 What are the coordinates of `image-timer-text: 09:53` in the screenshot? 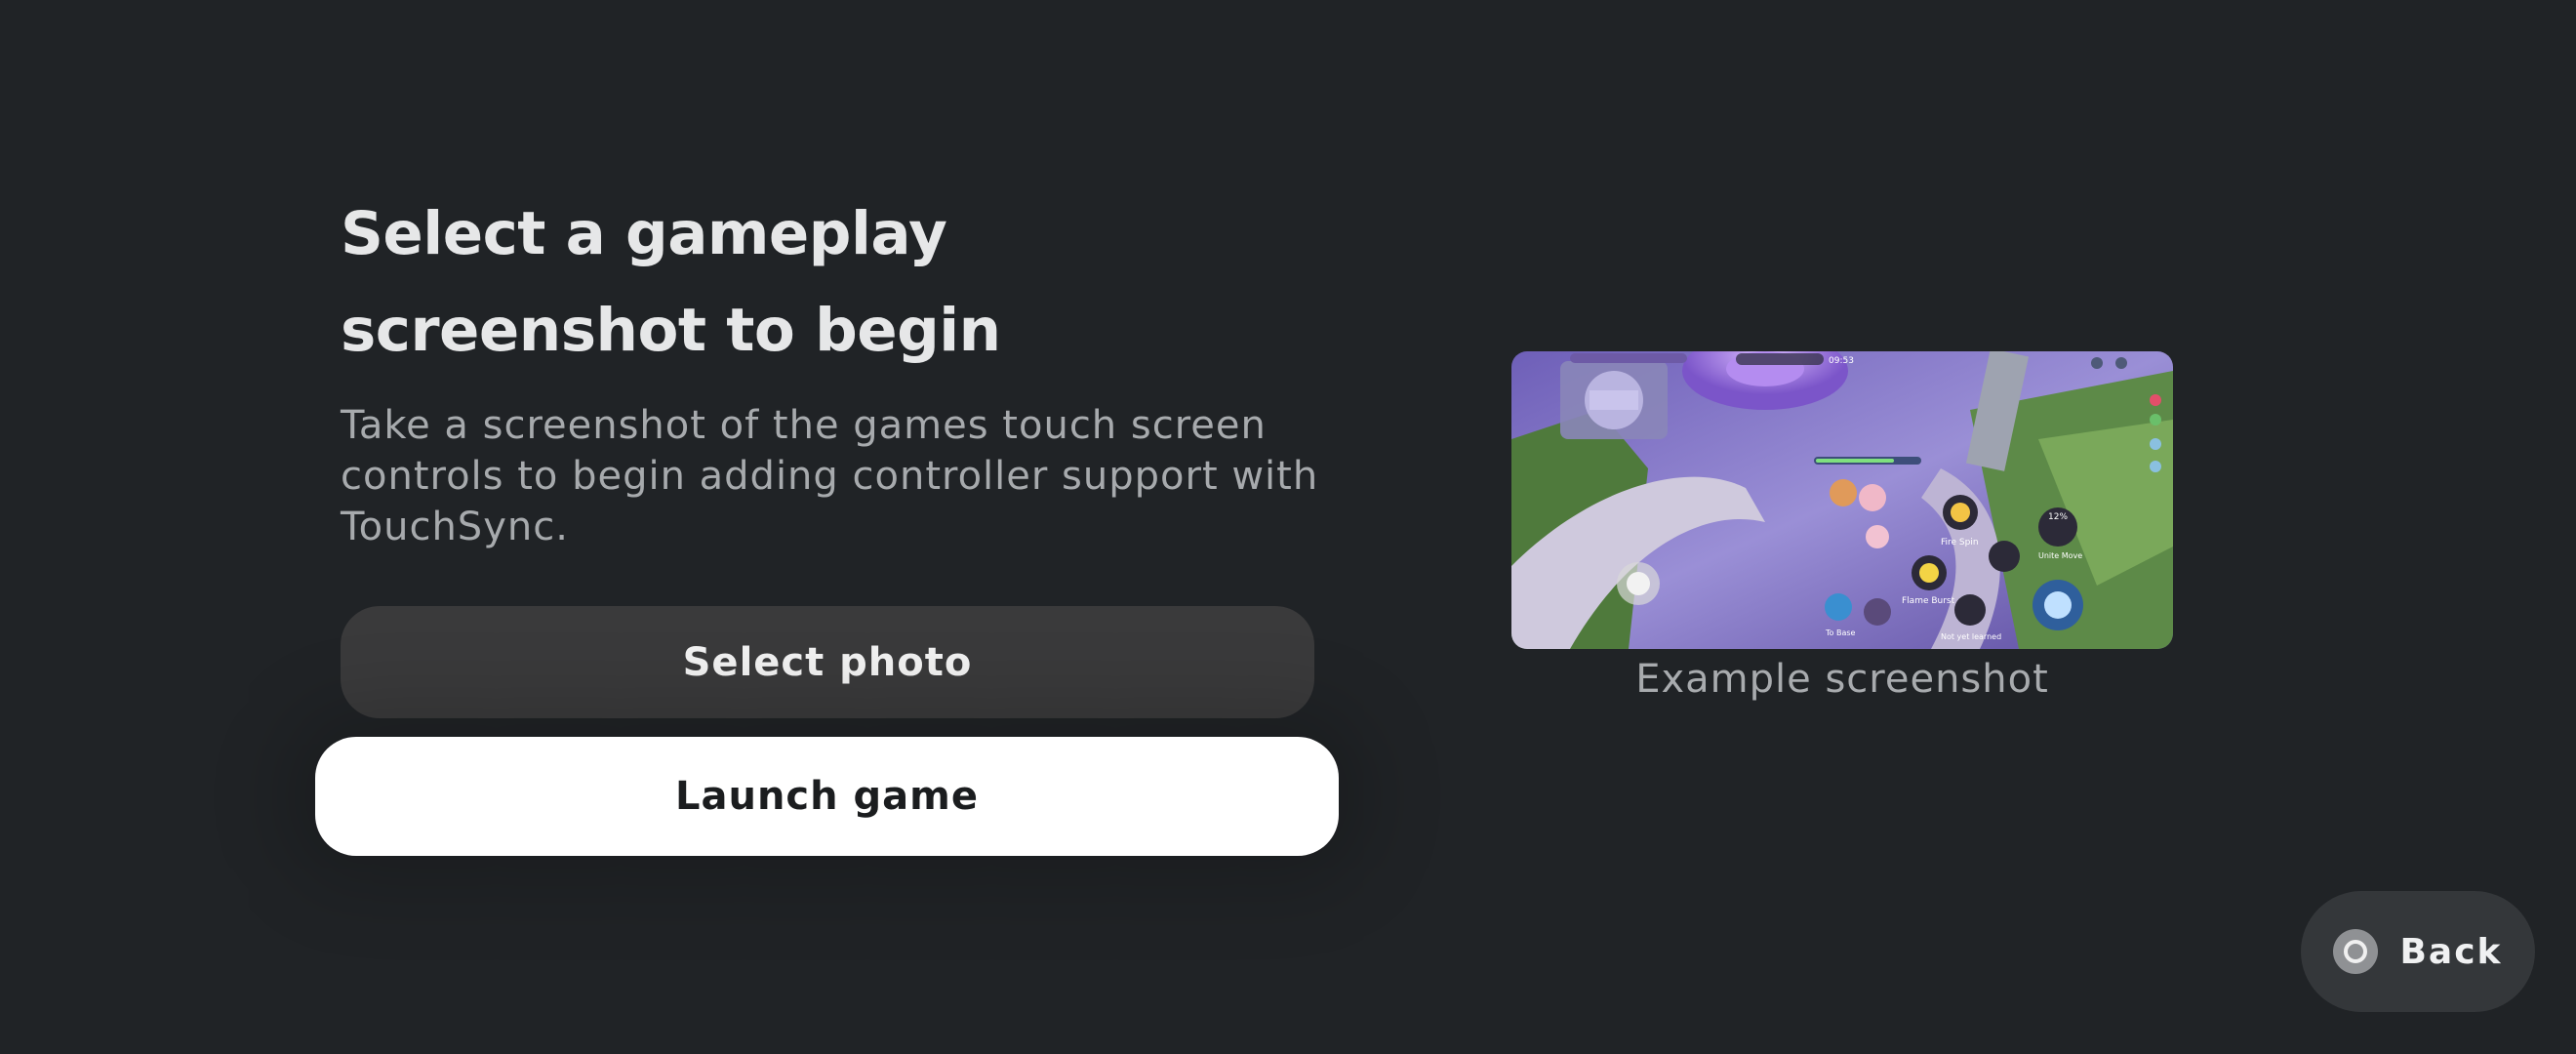 It's located at (1841, 361).